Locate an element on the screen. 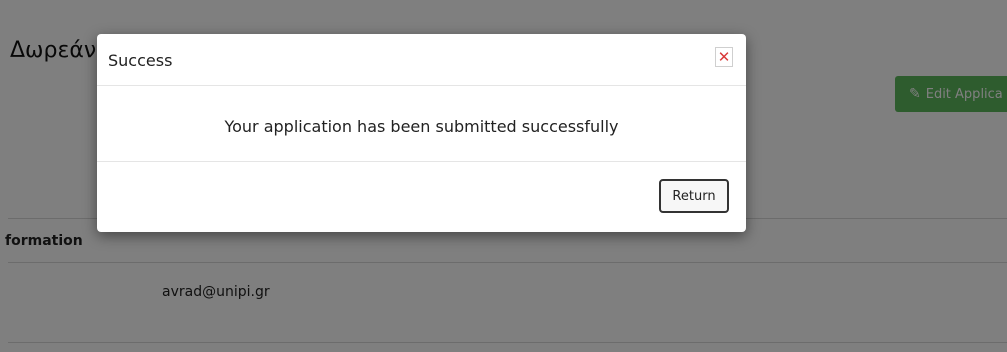  return-button: Return is located at coordinates (694, 196).